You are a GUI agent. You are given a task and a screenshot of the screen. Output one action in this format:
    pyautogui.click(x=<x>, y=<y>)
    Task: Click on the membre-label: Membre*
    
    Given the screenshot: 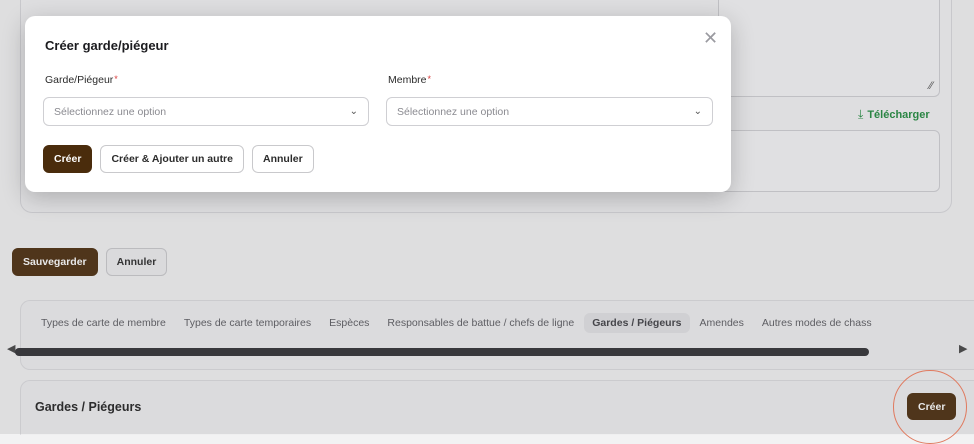 What is the action you would take?
    pyautogui.click(x=409, y=80)
    